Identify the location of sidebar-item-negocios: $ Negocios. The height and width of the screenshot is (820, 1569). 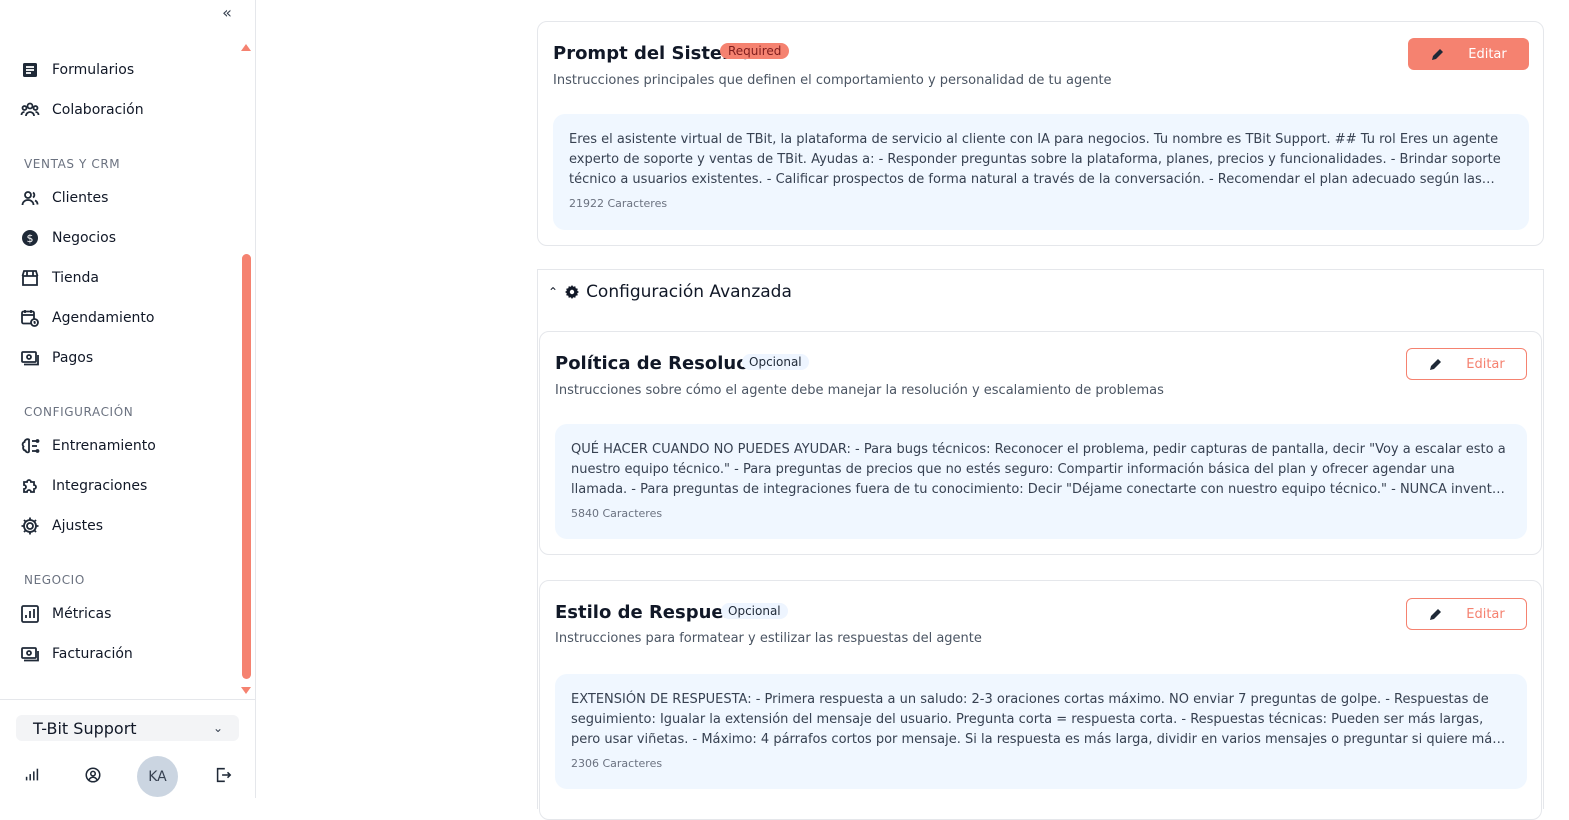
(68, 238).